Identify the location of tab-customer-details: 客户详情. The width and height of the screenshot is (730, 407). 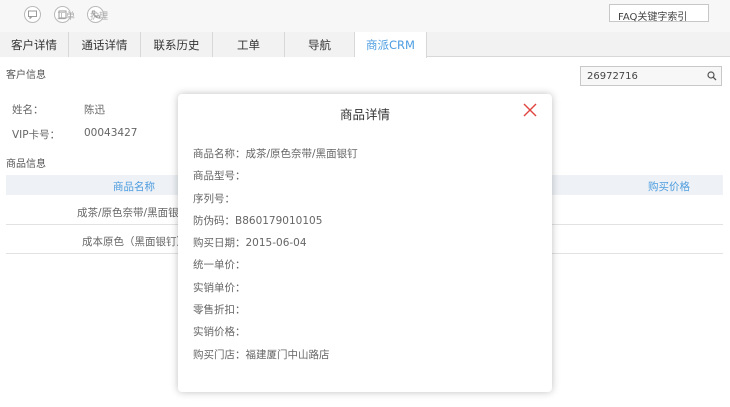
(34, 44).